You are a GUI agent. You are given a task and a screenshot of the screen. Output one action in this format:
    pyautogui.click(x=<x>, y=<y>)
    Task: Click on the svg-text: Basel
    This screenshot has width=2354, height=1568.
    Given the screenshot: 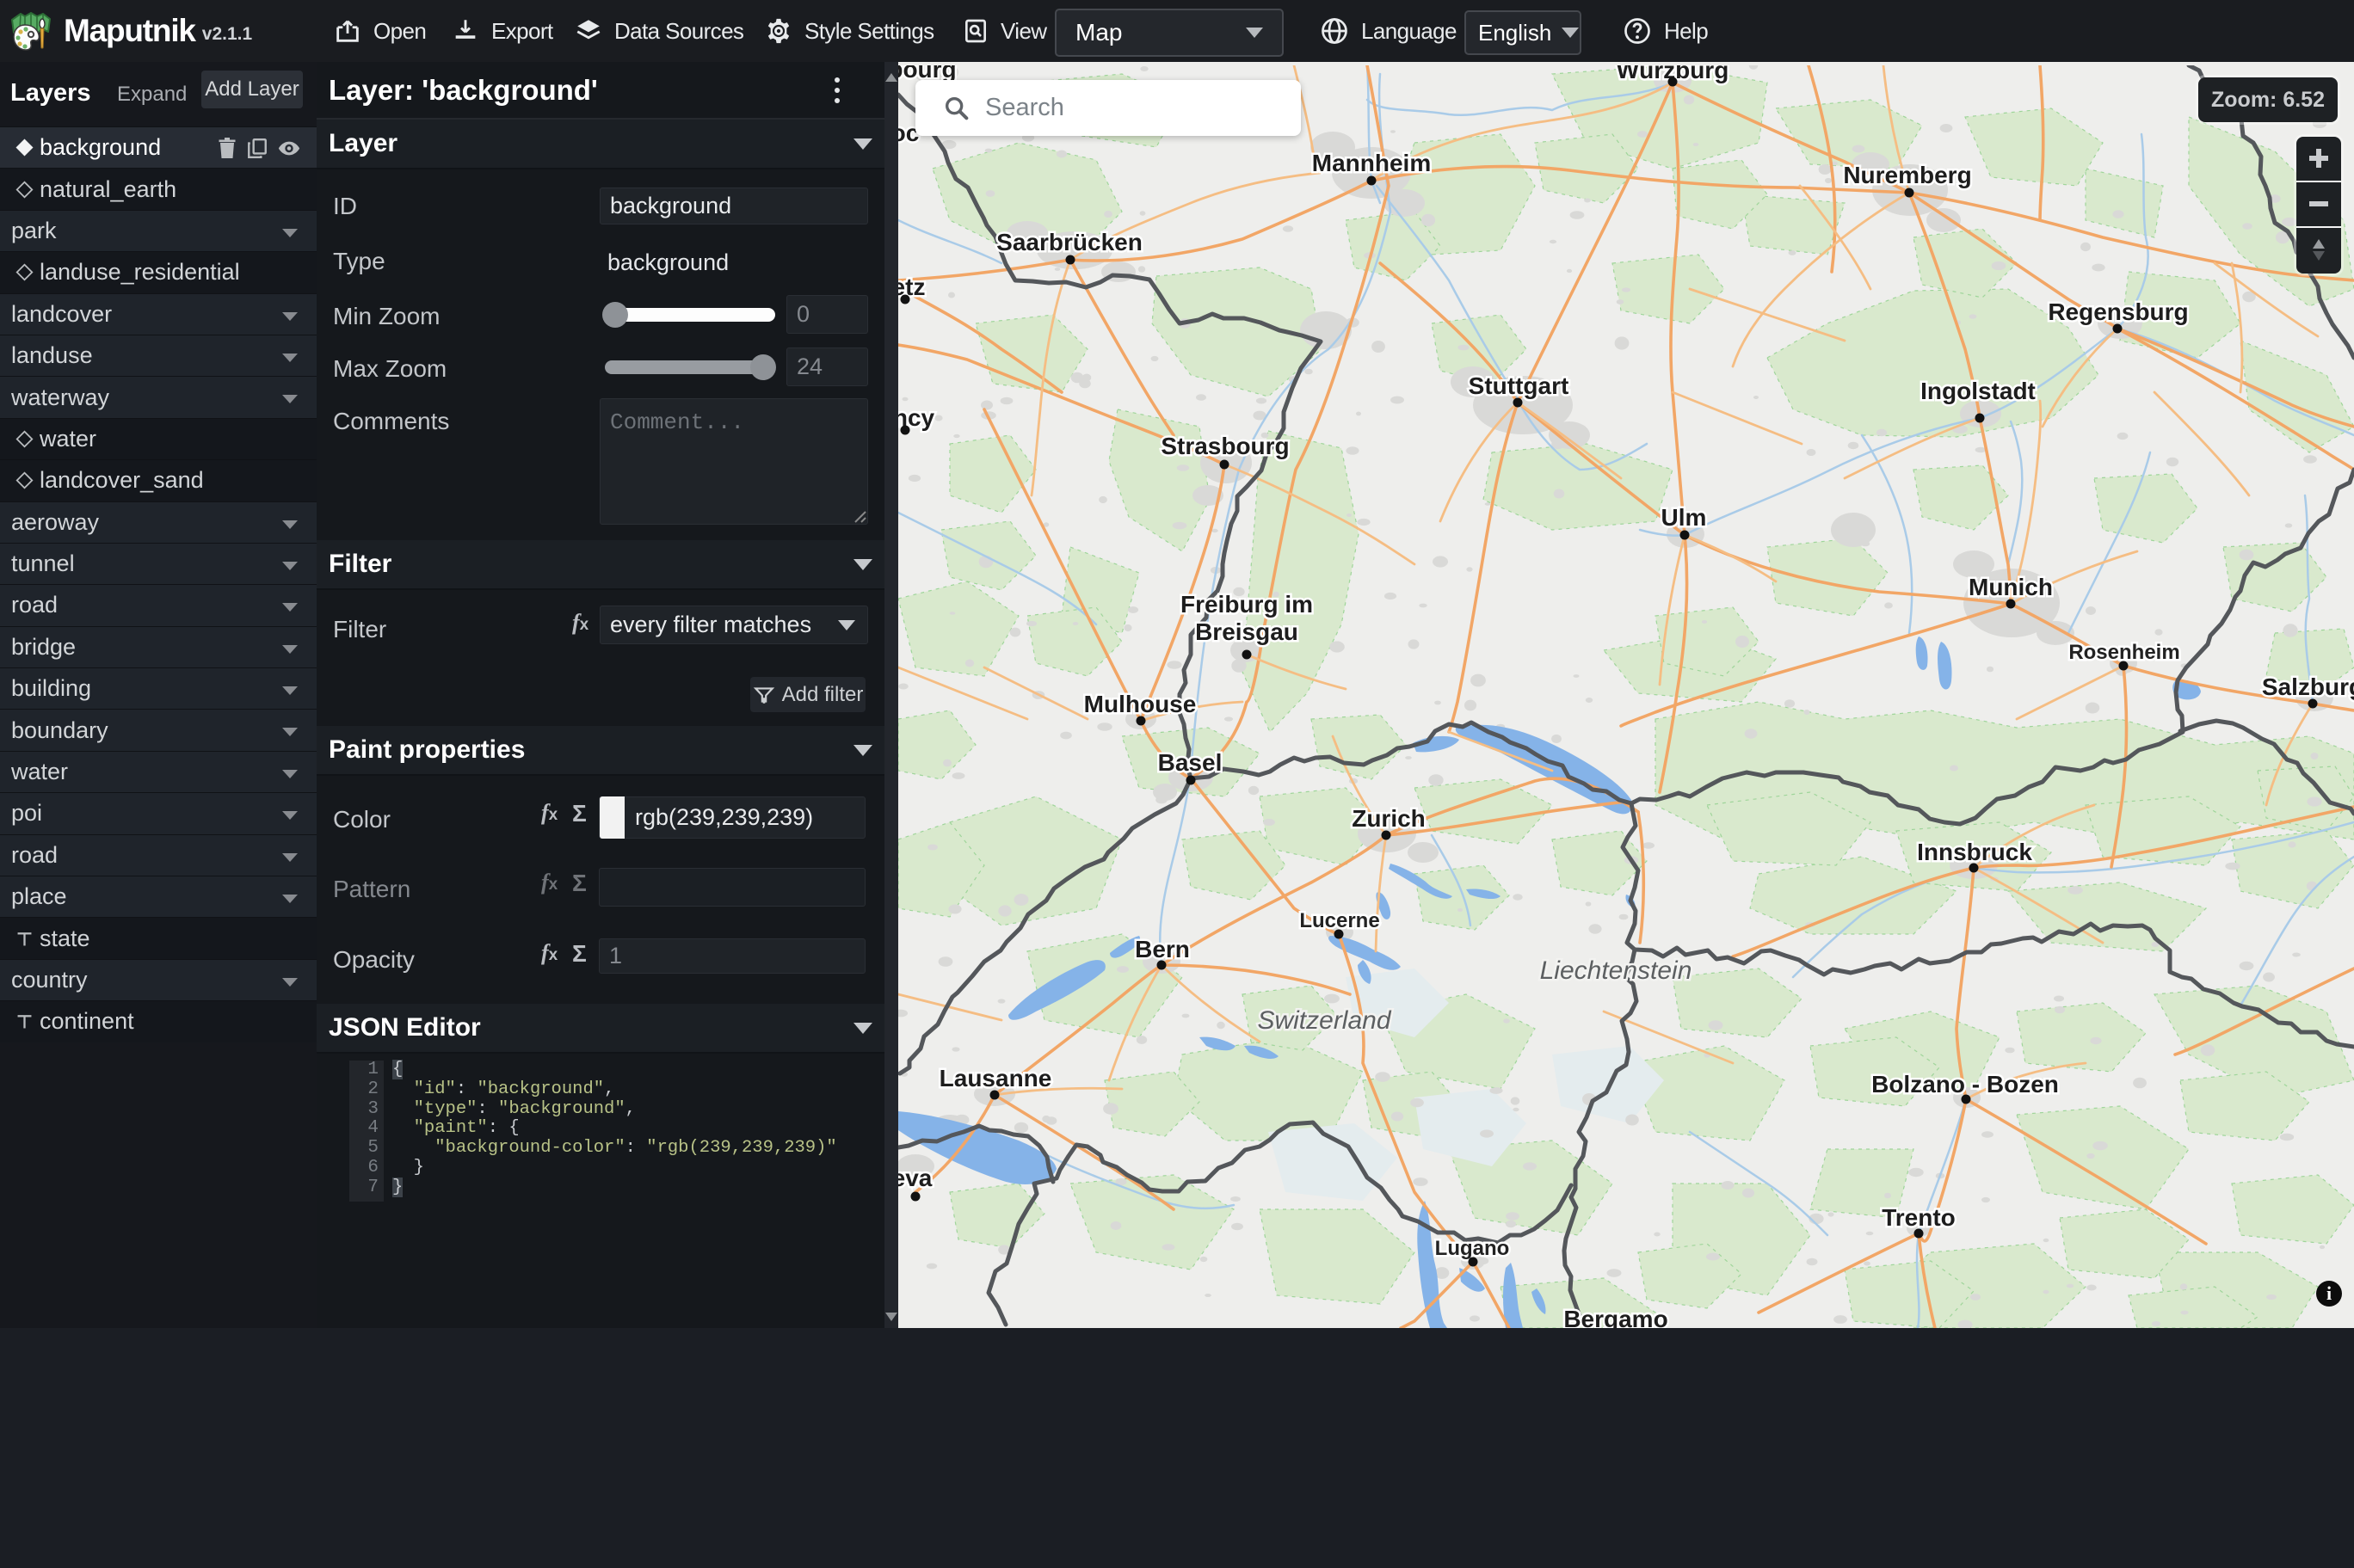 What is the action you would take?
    pyautogui.click(x=1190, y=763)
    